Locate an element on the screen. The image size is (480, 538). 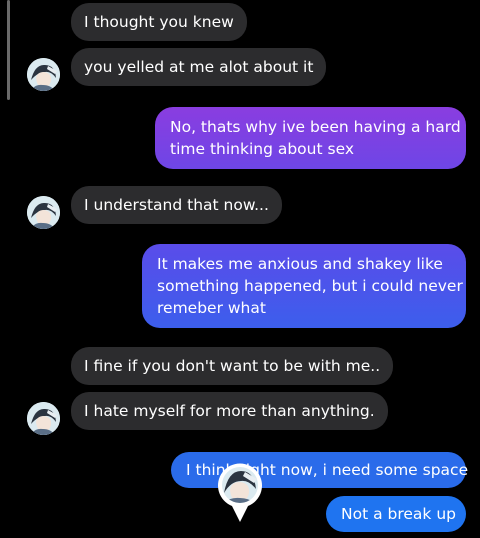
message-bubble-incoming: I hate myself for more than anything. is located at coordinates (229, 411).